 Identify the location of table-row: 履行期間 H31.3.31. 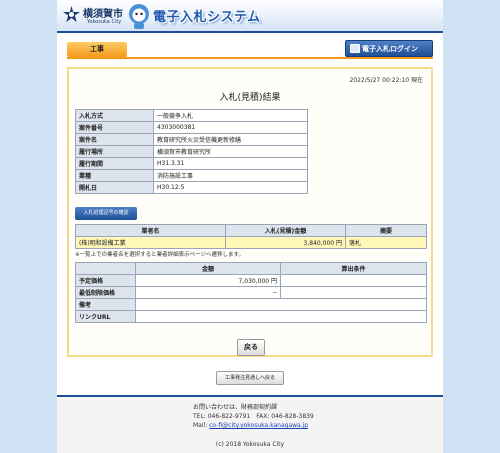
(191, 163).